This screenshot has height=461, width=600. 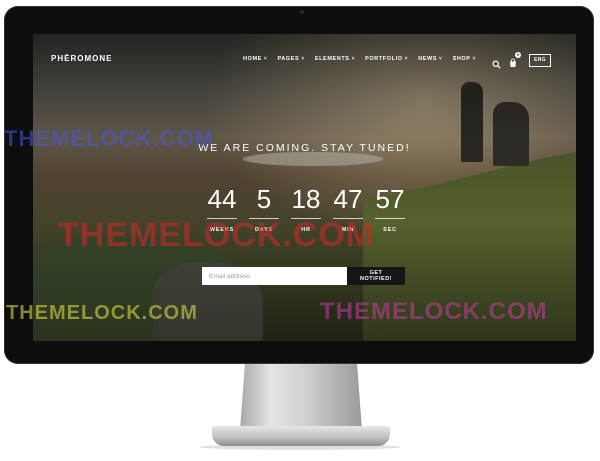 I want to click on nav-item-label: HOME, so click(x=252, y=59).